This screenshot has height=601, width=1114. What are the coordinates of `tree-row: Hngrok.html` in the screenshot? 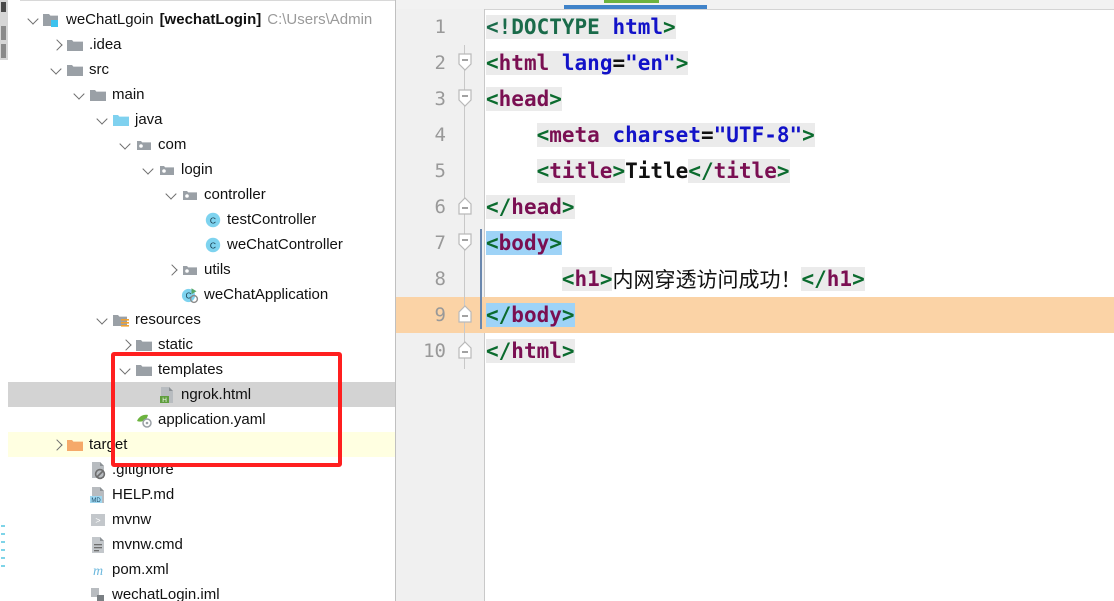 It's located at (201, 394).